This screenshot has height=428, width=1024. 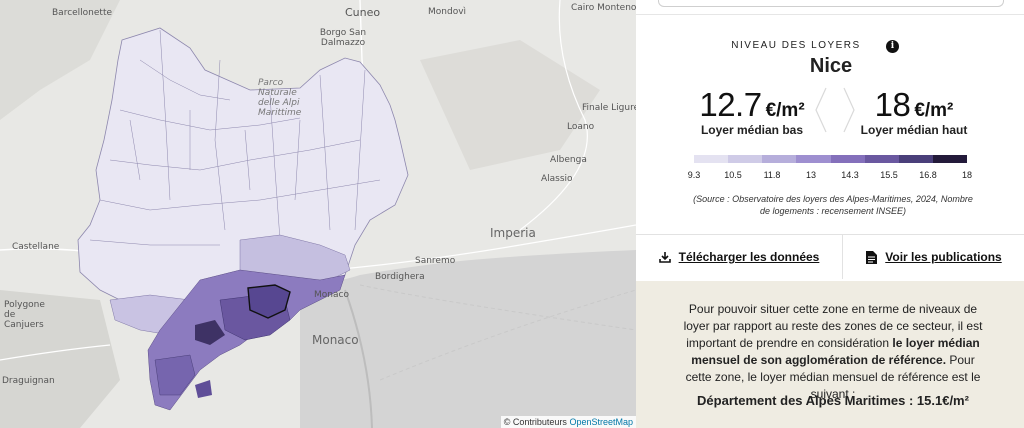 What do you see at coordinates (568, 422) in the screenshot?
I see `map-attribution: © Contributeurs OpenStreetMap` at bounding box center [568, 422].